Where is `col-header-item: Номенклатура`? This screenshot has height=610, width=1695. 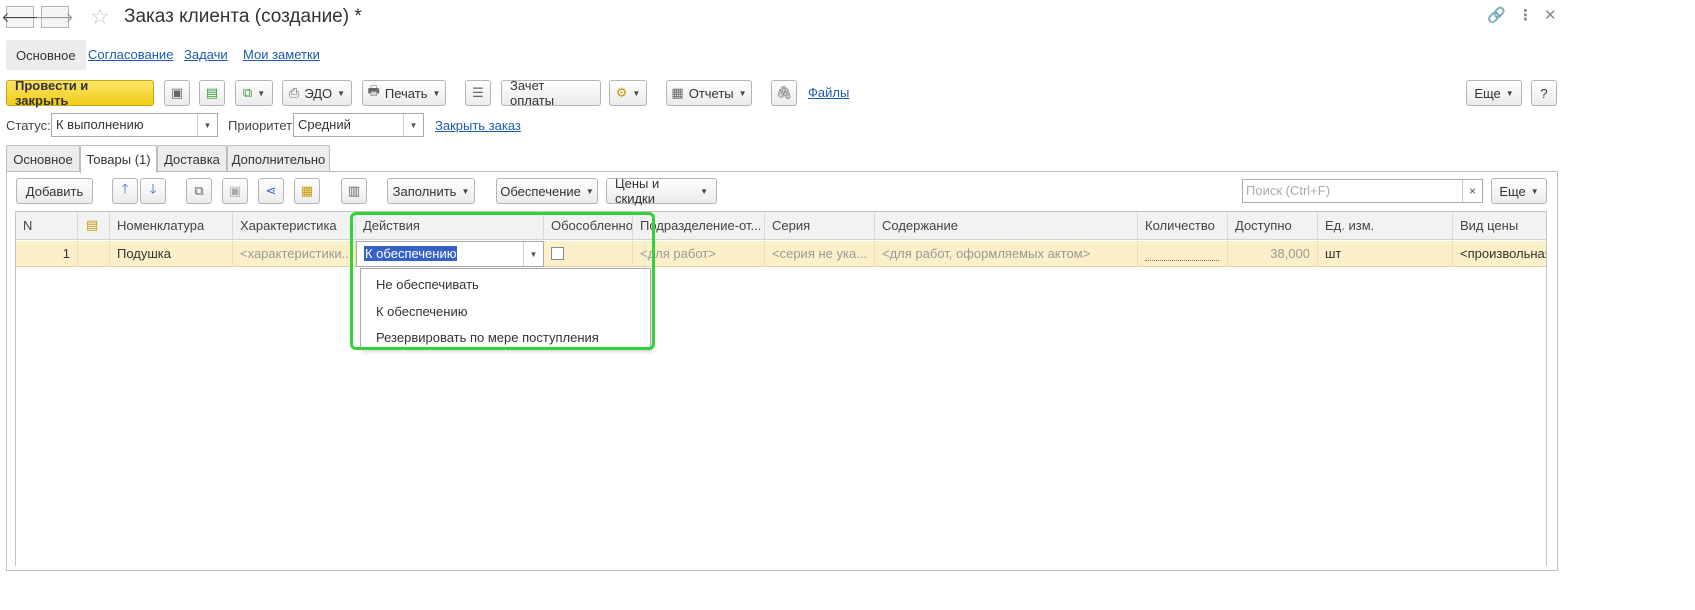 col-header-item: Номенклатура is located at coordinates (171, 226).